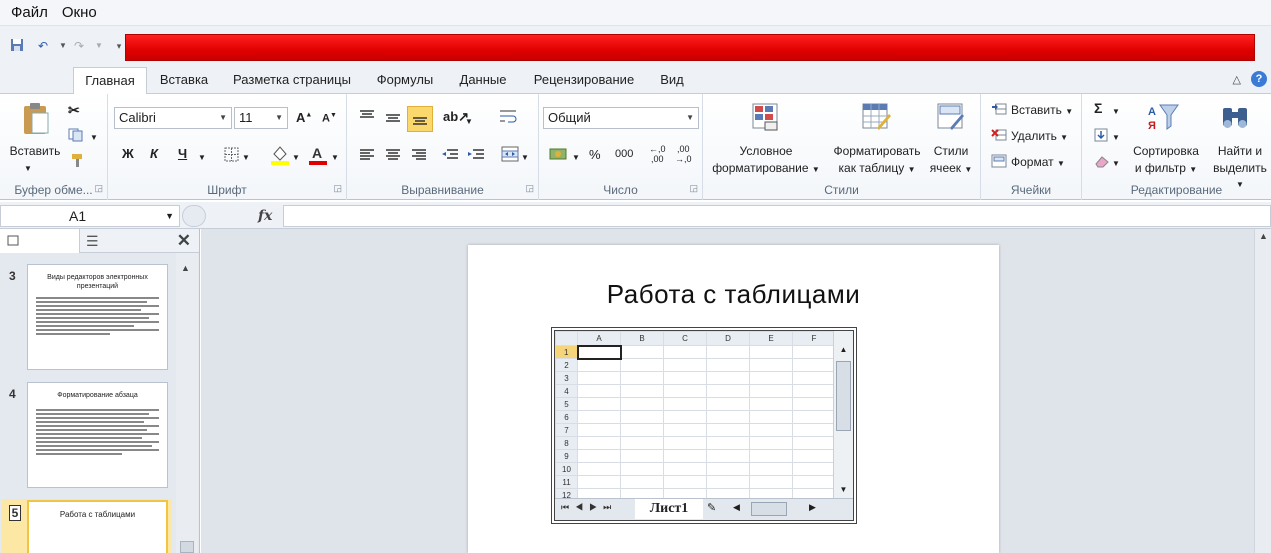 This screenshot has width=1271, height=553. I want to click on clear-icon, so click(1102, 162).